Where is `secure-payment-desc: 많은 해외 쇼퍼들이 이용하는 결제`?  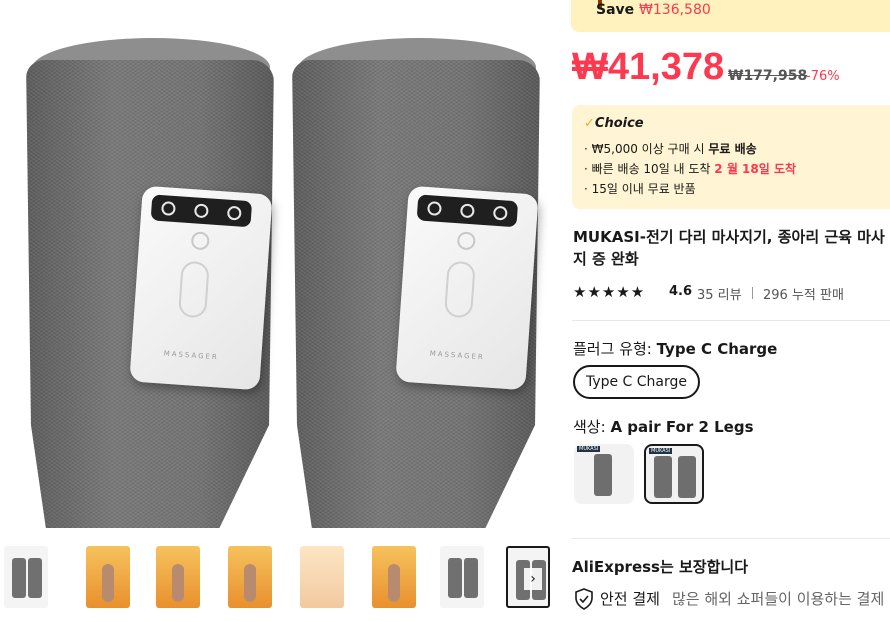 secure-payment-desc: 많은 해외 쇼퍼들이 이용하는 결제 is located at coordinates (778, 599).